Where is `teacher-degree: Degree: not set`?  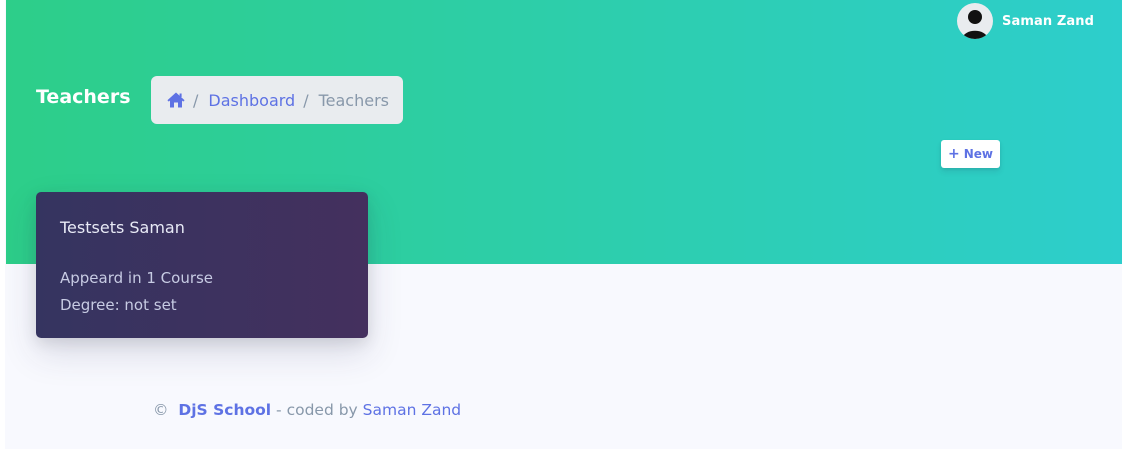
teacher-degree: Degree: not set is located at coordinates (118, 305).